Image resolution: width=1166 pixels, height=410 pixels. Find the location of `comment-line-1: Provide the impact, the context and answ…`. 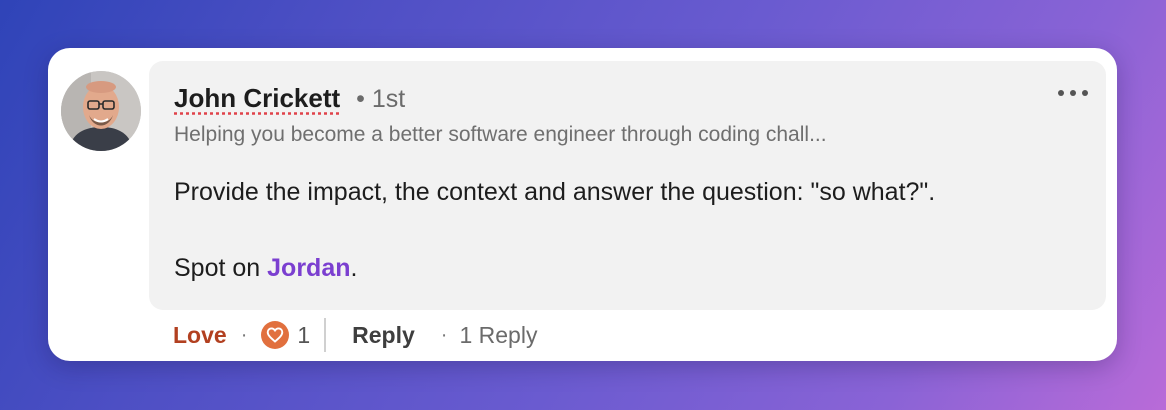

comment-line-1: Provide the impact, the context and answ… is located at coordinates (555, 192).